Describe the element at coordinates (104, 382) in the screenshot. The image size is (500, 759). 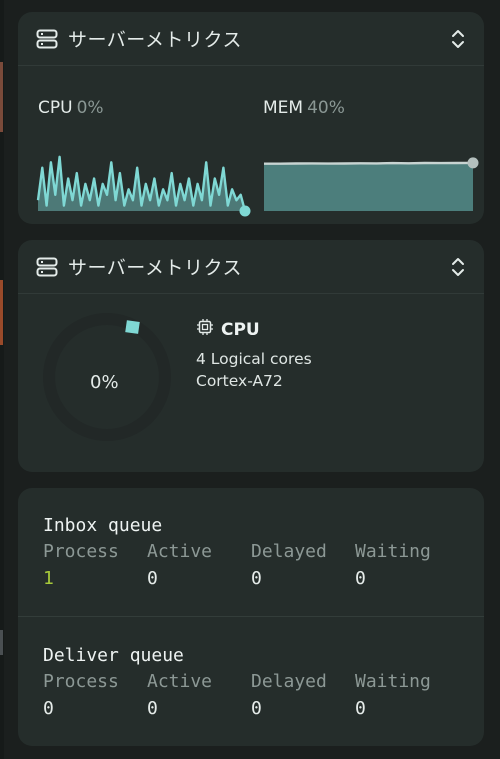
I see `cpu-usage-value: 0%` at that location.